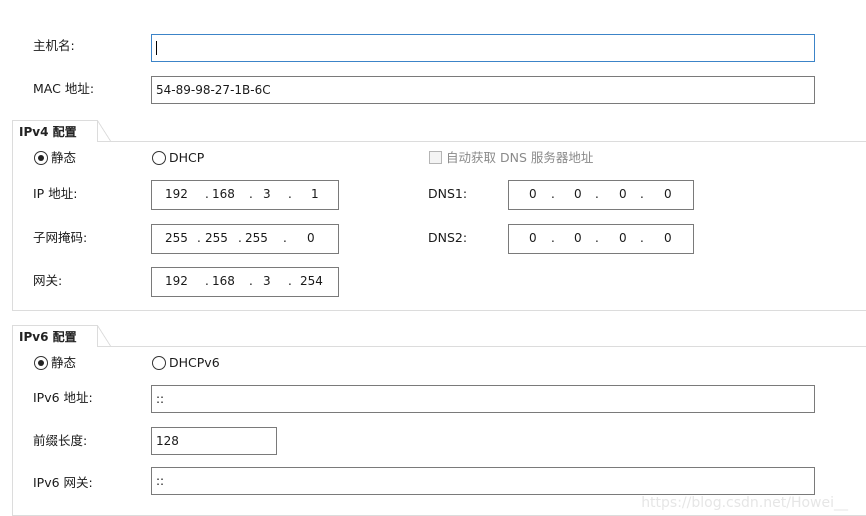  What do you see at coordinates (214, 441) in the screenshot?
I see `prefix-length-input: 128` at bounding box center [214, 441].